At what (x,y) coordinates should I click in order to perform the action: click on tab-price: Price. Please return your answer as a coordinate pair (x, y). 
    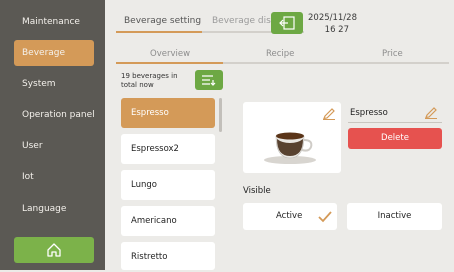
    Looking at the image, I should click on (392, 54).